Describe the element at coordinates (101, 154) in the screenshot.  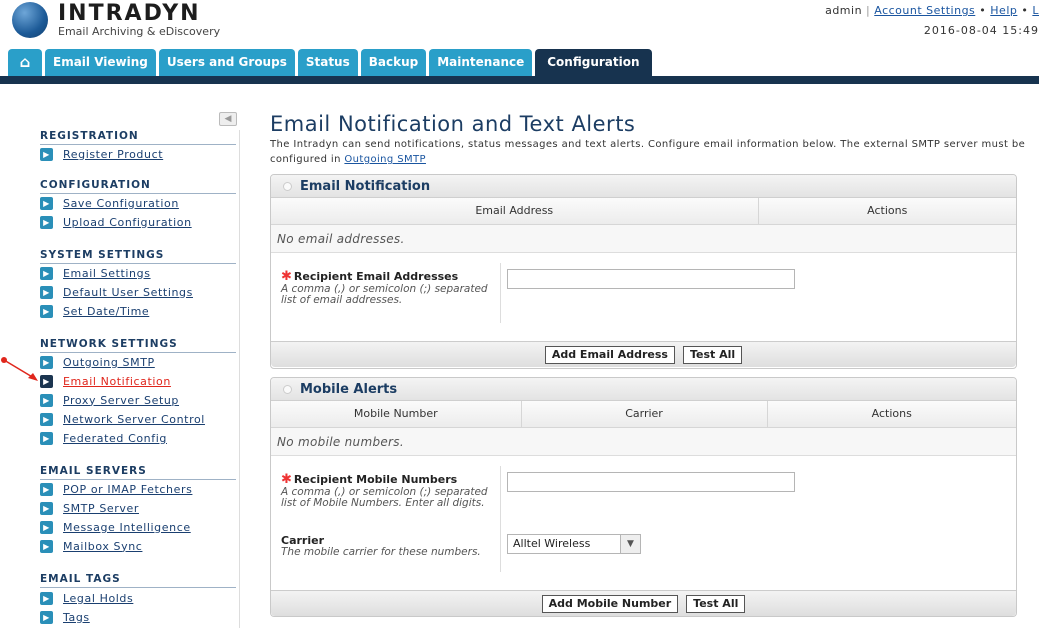
I see `sidebar-item-register-product: ▶ Register Product` at that location.